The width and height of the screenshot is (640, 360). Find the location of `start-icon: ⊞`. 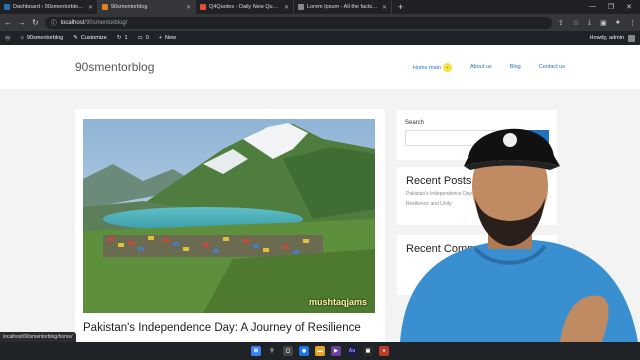

start-icon: ⊞ is located at coordinates (256, 351).